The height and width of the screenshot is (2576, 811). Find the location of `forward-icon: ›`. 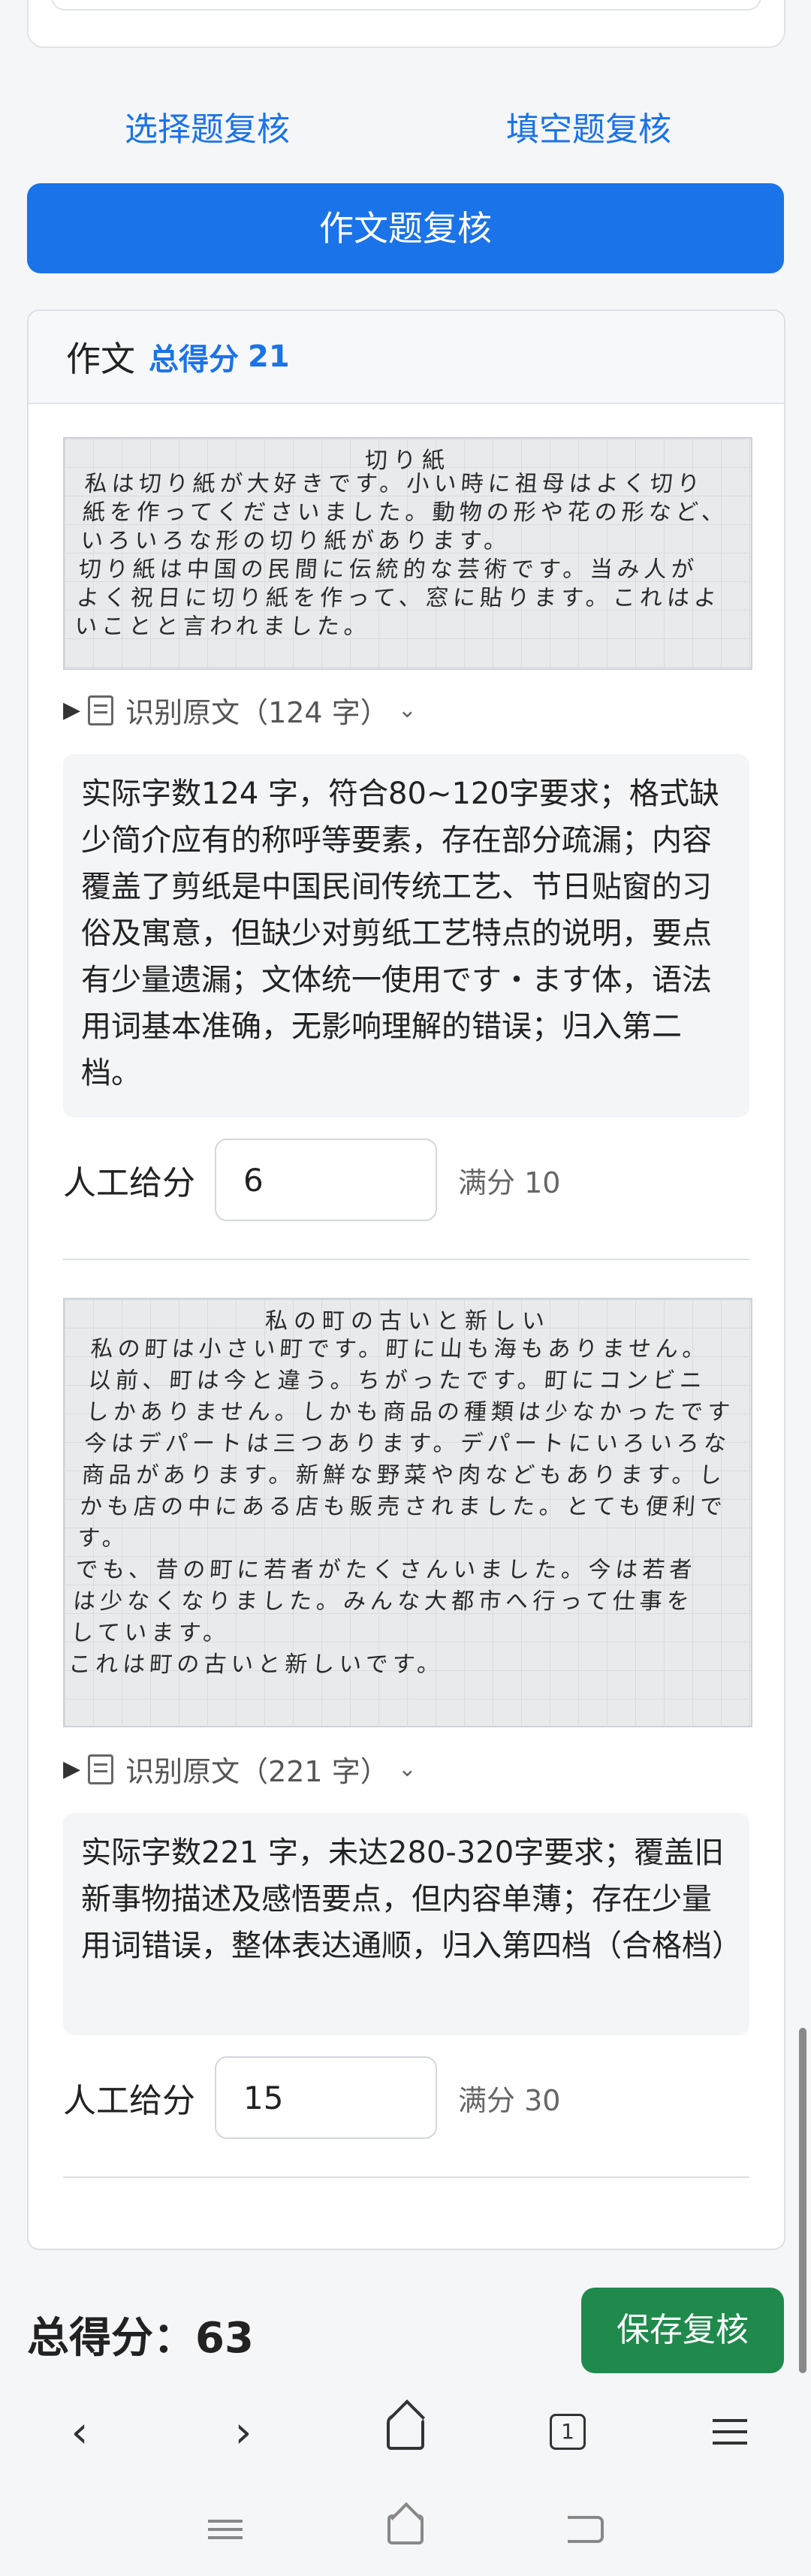

forward-icon: › is located at coordinates (243, 2432).